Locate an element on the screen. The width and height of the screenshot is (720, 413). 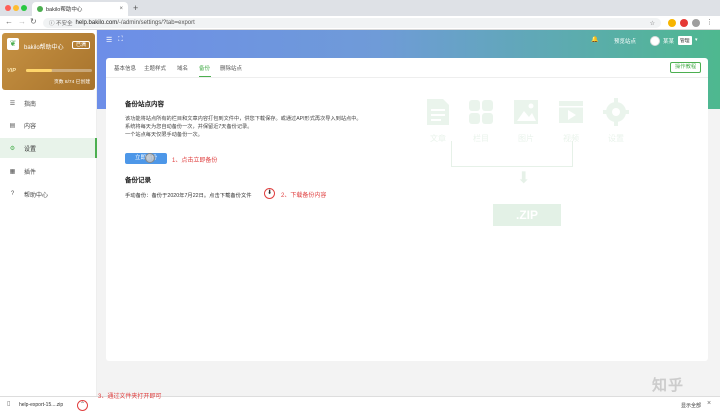
site-status-badge: 已满 is located at coordinates (80, 45).